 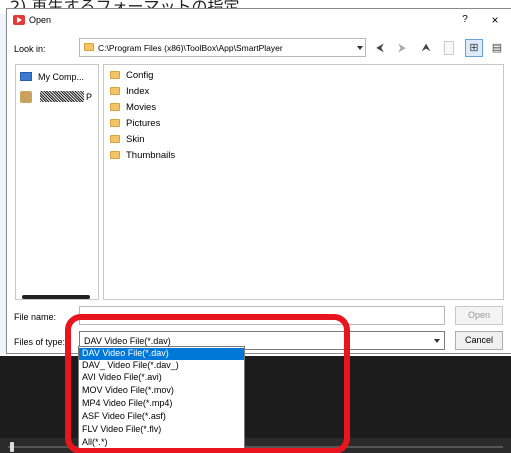 What do you see at coordinates (140, 75) in the screenshot?
I see `folder-name: Config` at bounding box center [140, 75].